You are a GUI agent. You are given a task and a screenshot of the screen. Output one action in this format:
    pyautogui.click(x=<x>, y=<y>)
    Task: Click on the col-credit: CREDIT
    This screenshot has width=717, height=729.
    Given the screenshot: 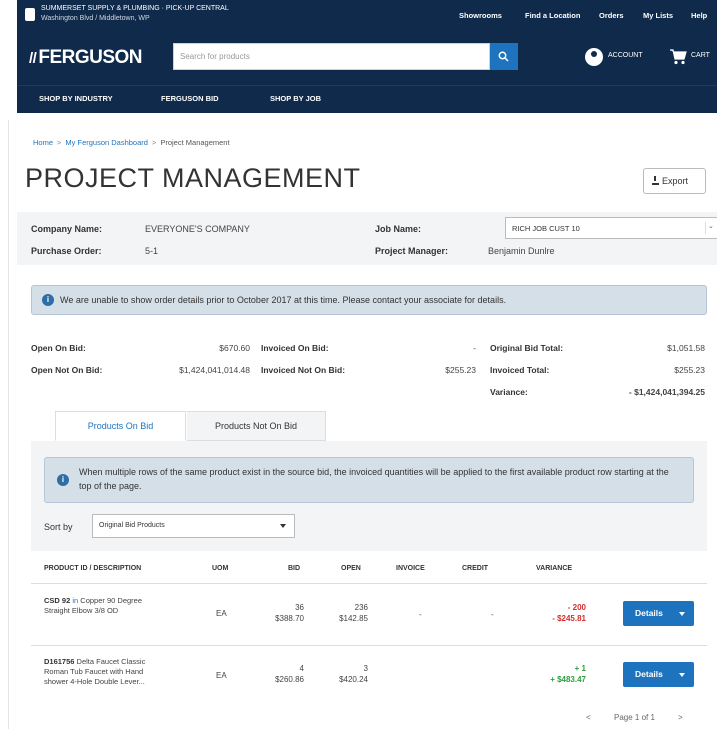 What is the action you would take?
    pyautogui.click(x=475, y=568)
    